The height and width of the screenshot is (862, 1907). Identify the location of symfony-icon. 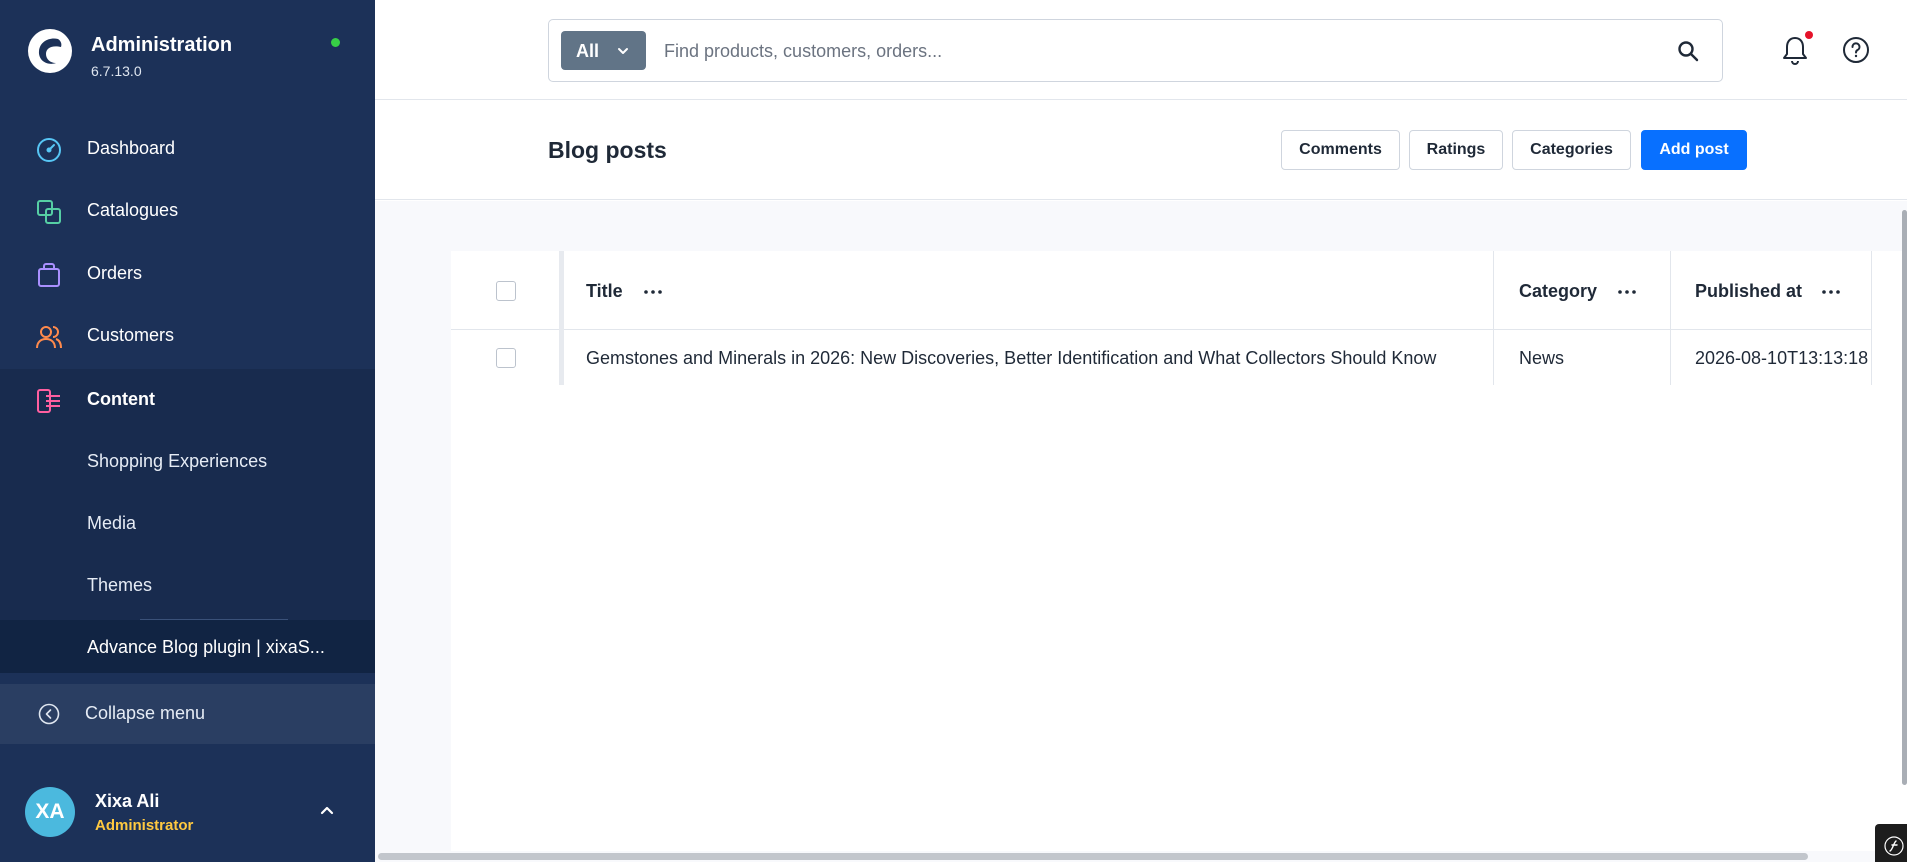
(1894, 846).